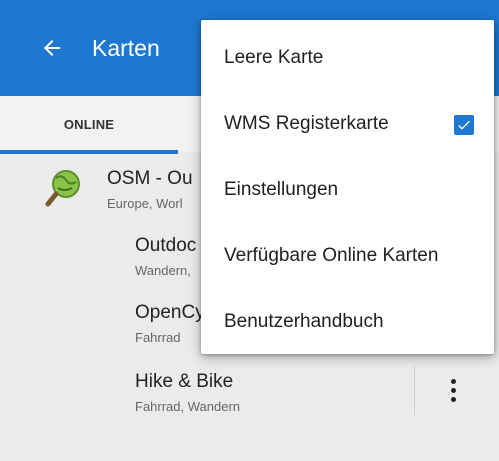 The width and height of the screenshot is (499, 461). I want to click on menu-item-label: Benutzerhandbuch, so click(304, 321).